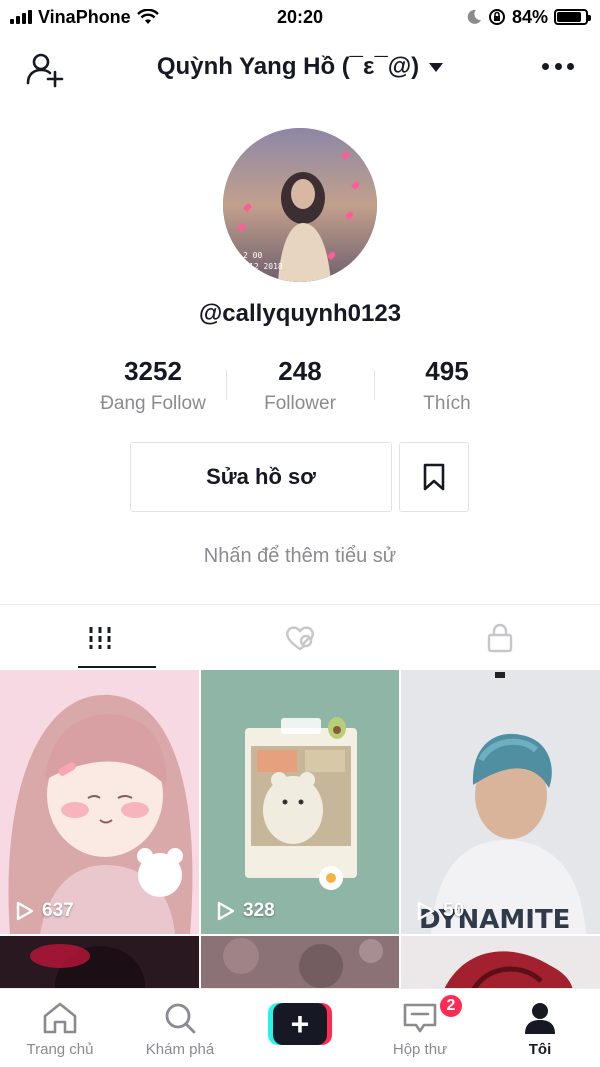 The image size is (600, 1067). Describe the element at coordinates (420, 1049) in the screenshot. I see `nav-inbox-label: Hộp thư` at that location.